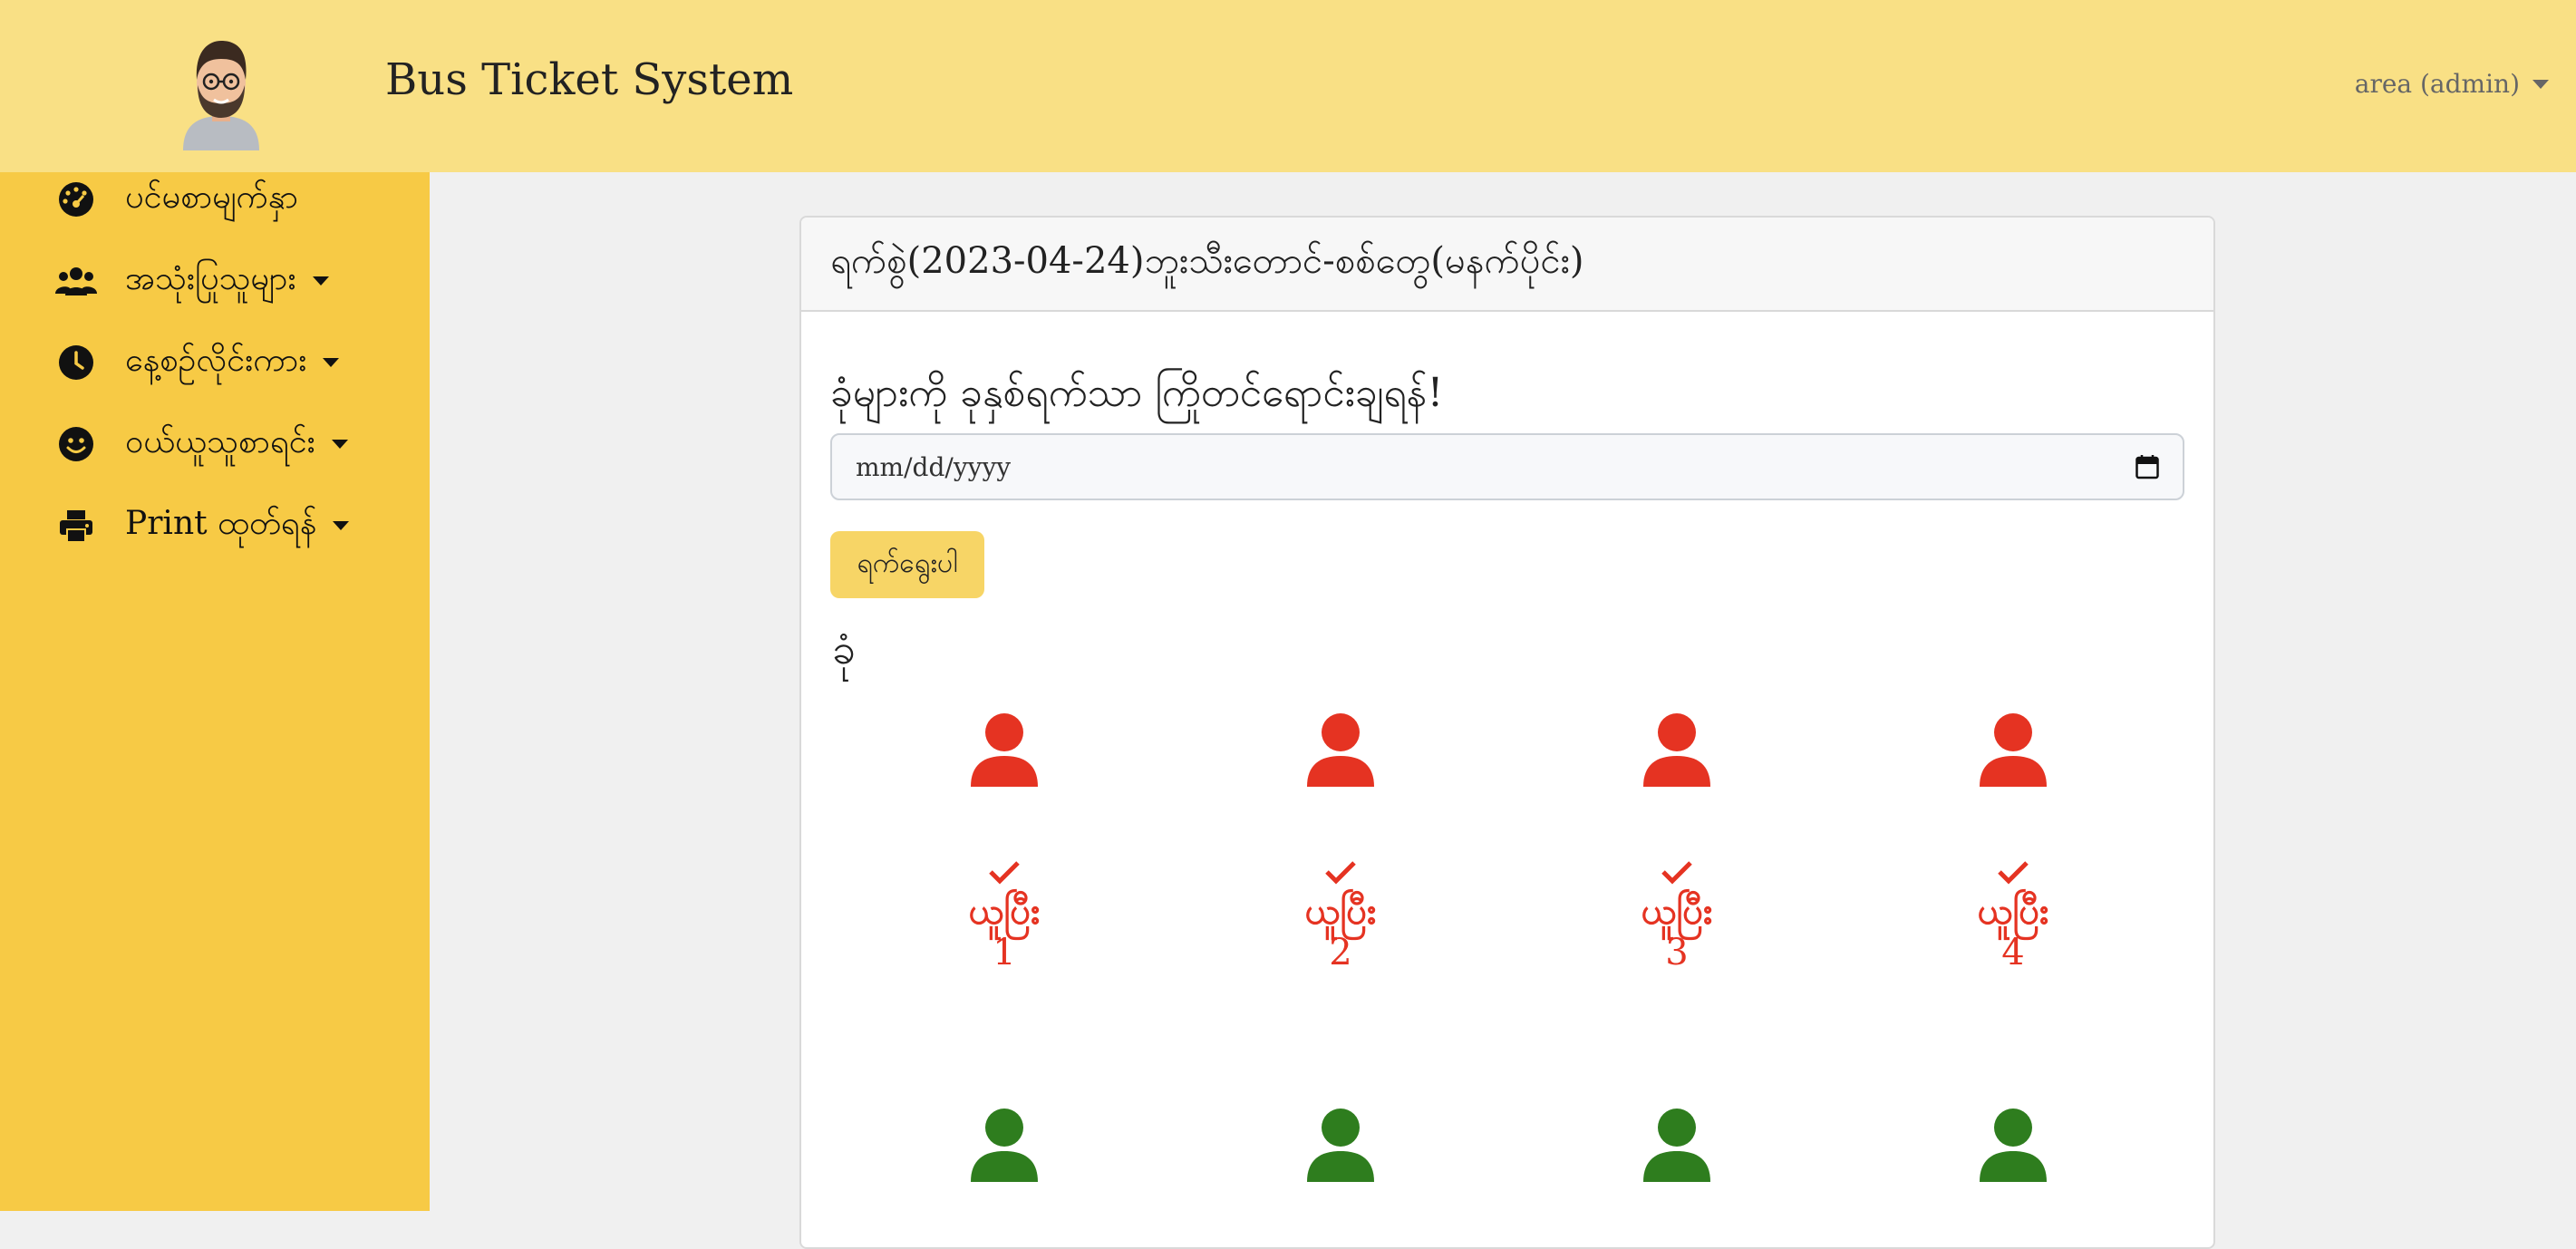  I want to click on sidebar-item-users: အသုံးပြုသူများ, so click(191, 281).